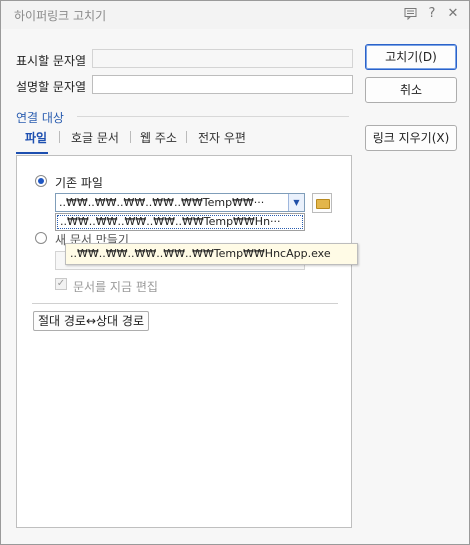 Image resolution: width=470 pixels, height=545 pixels. I want to click on browse-folder-button, so click(322, 203).